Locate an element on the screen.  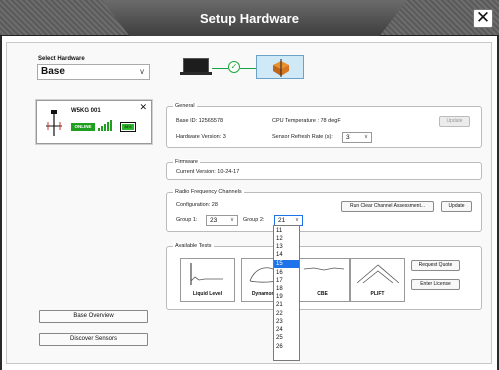
test-label: Liquid Level is located at coordinates (207, 294).